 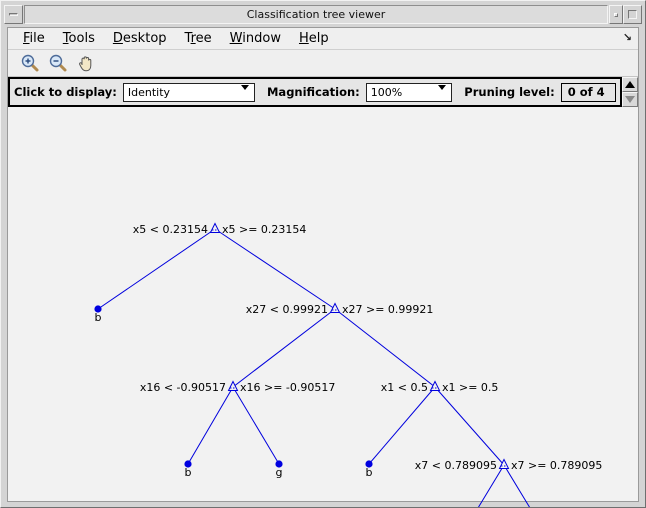 I want to click on split-rule-left-label: x16 < -0.90517, so click(x=183, y=387).